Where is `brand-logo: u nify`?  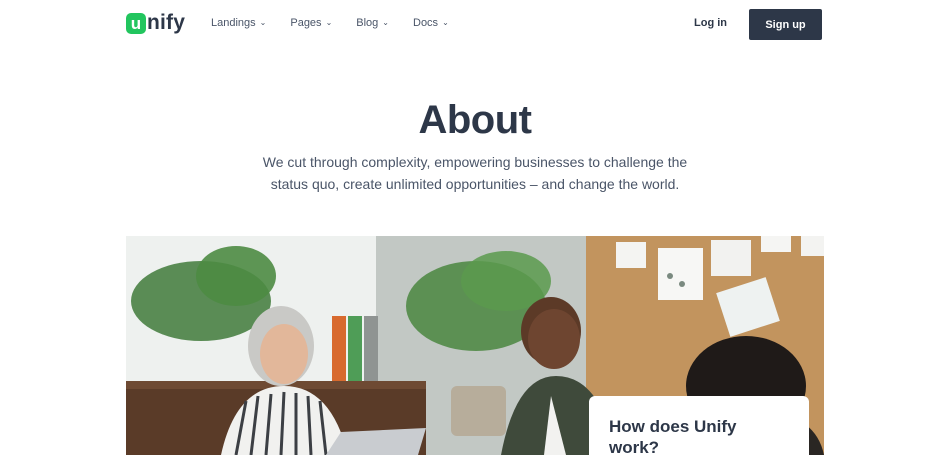 brand-logo: u nify is located at coordinates (156, 22).